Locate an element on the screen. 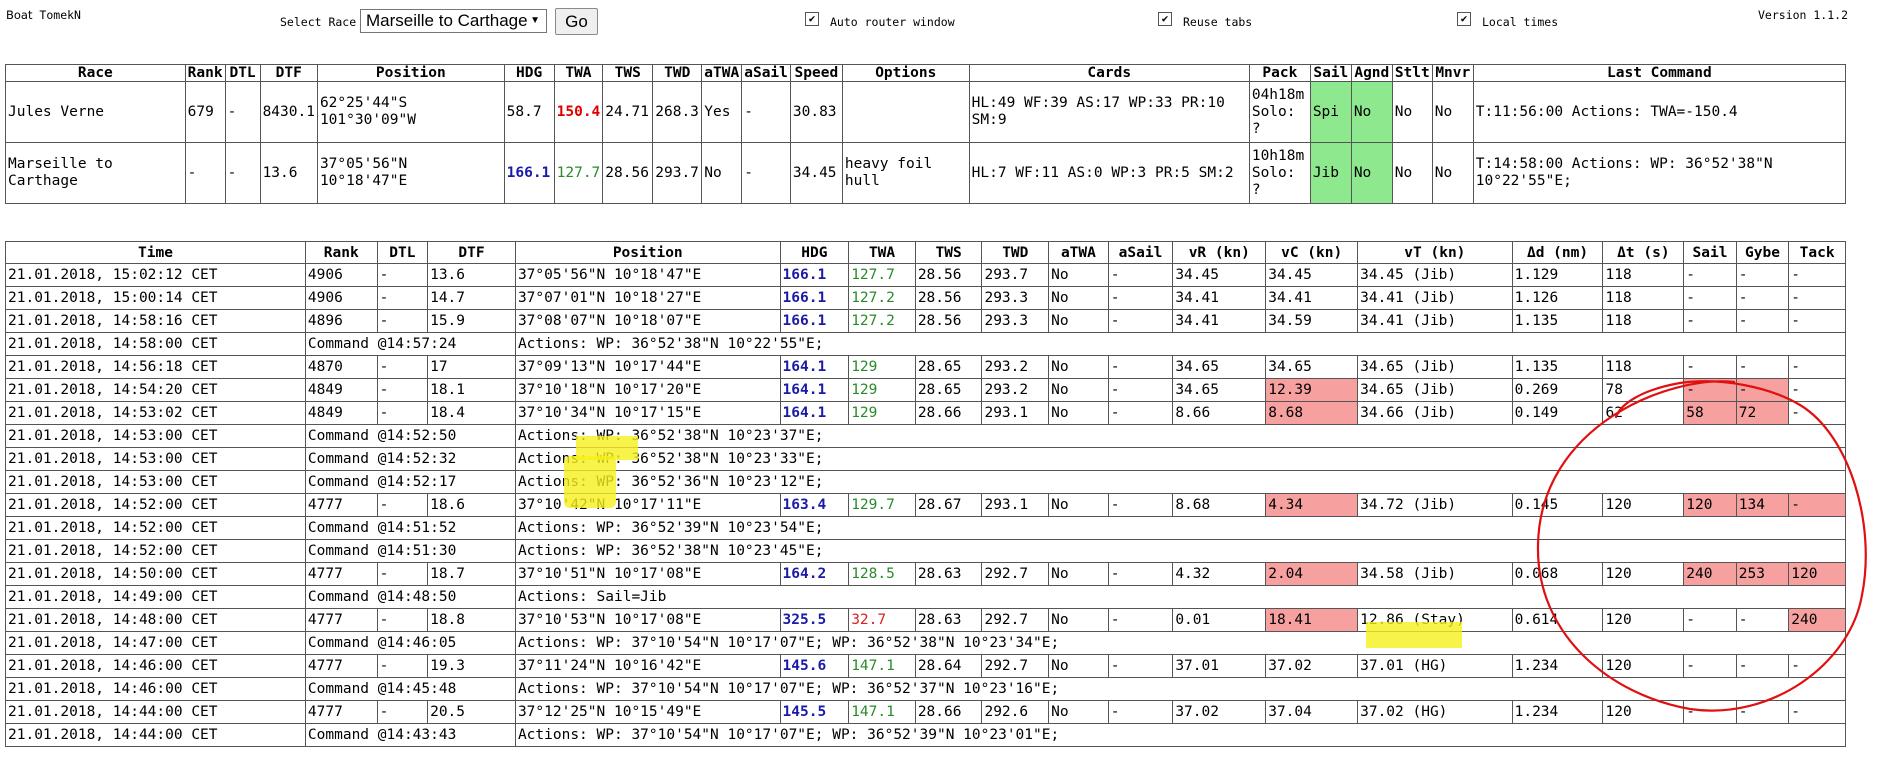 This screenshot has width=1884, height=762. red-circle-annotation is located at coordinates (1701, 546).